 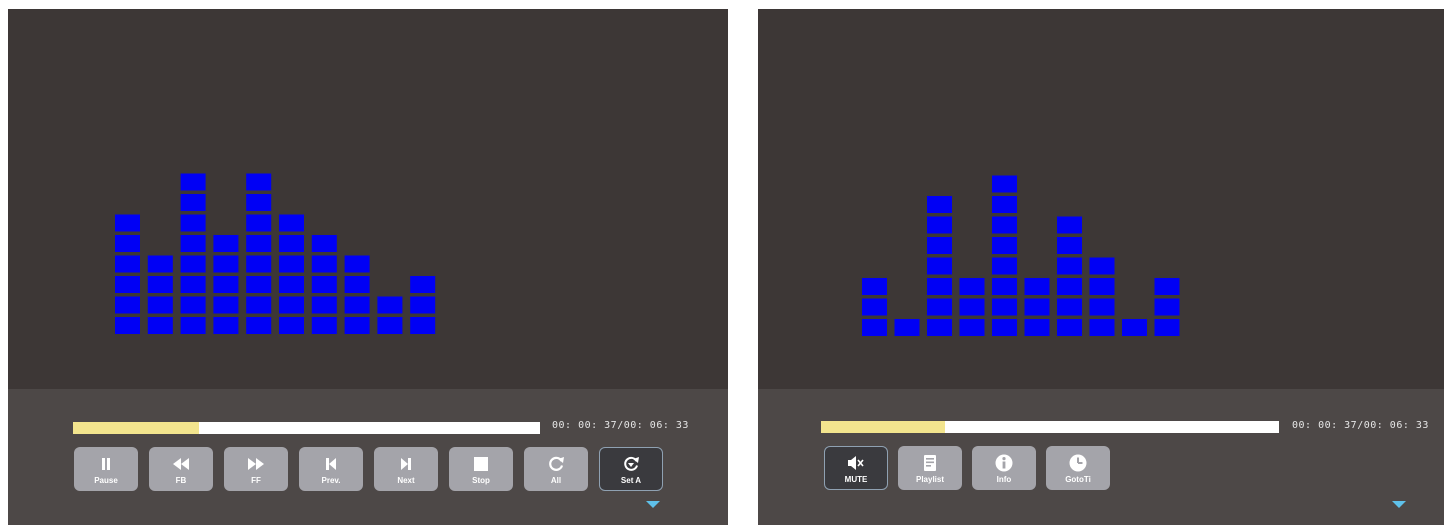 What do you see at coordinates (406, 464) in the screenshot?
I see `skip-next-icon` at bounding box center [406, 464].